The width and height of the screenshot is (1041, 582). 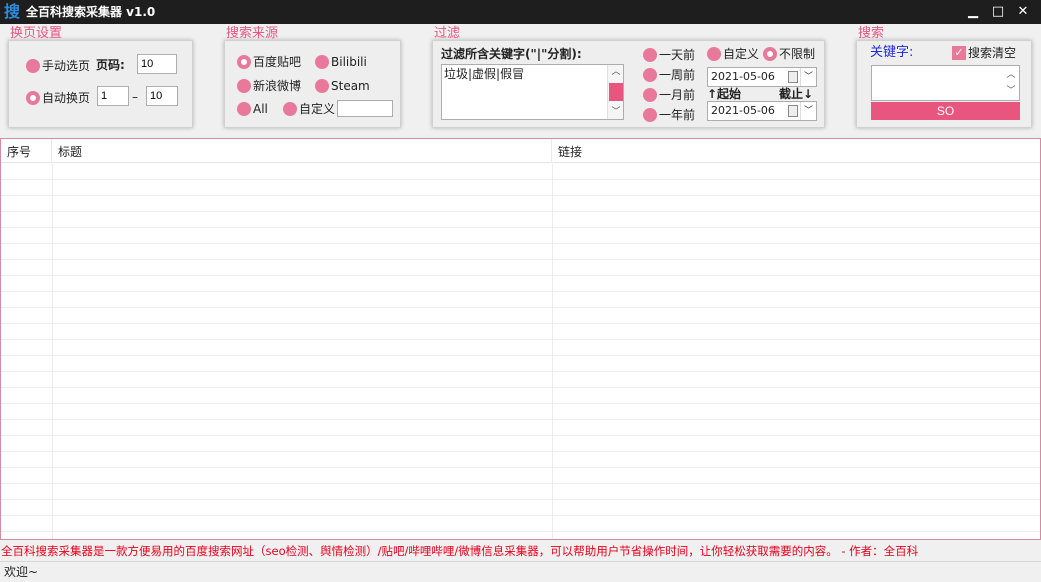 I want to click on title-bar: 搜 全百科搜索采集器 v1.0 ▁ □ ✕, so click(x=520, y=12).